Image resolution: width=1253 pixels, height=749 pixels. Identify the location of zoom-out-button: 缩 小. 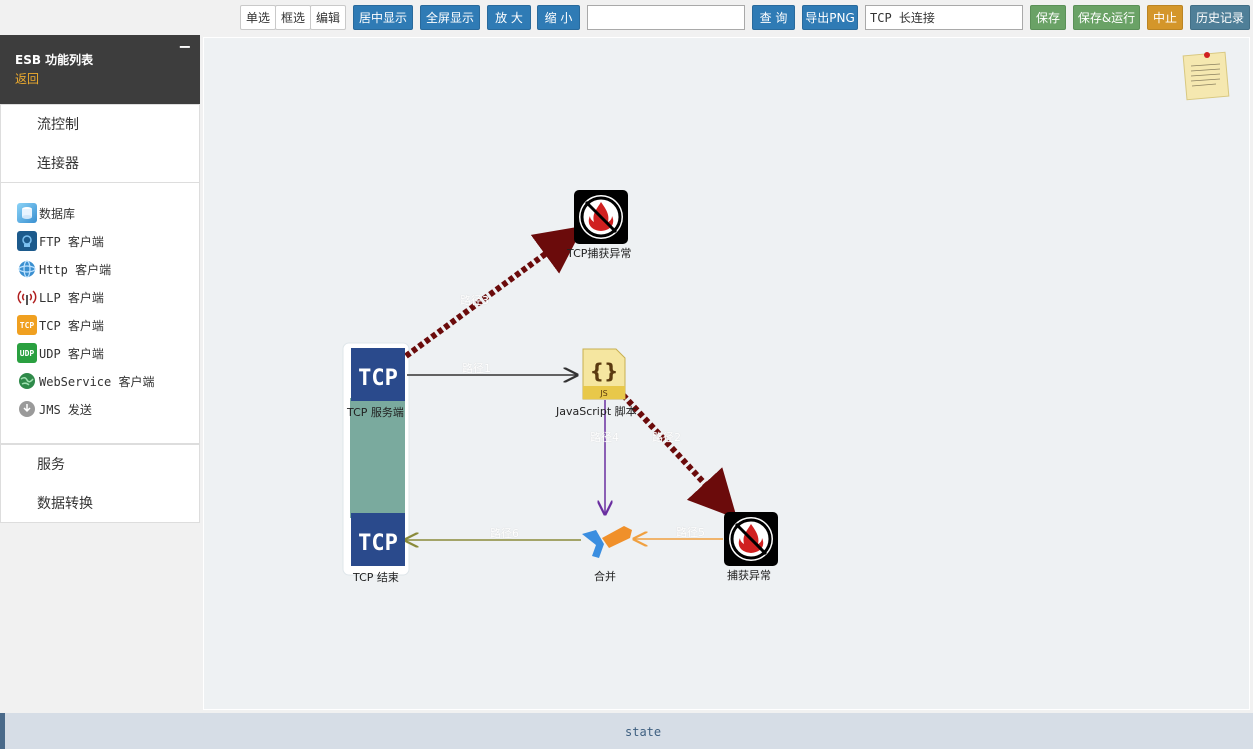
(558, 17).